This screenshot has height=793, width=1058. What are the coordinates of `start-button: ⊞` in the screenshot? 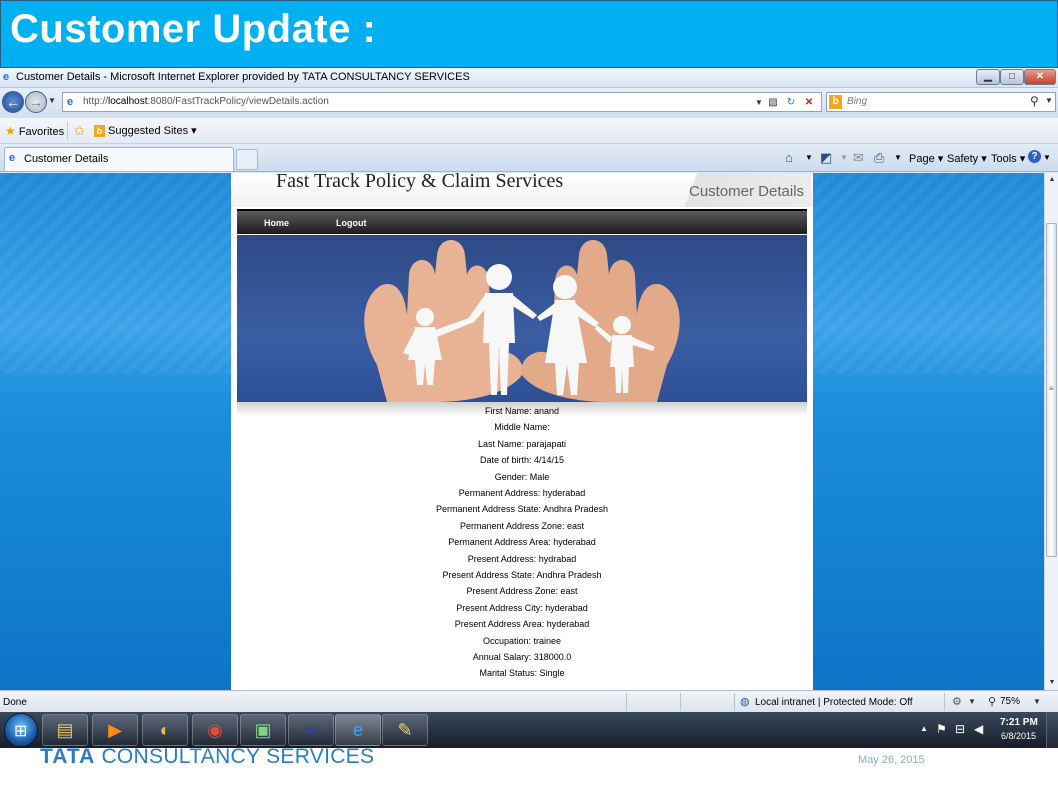 It's located at (21, 730).